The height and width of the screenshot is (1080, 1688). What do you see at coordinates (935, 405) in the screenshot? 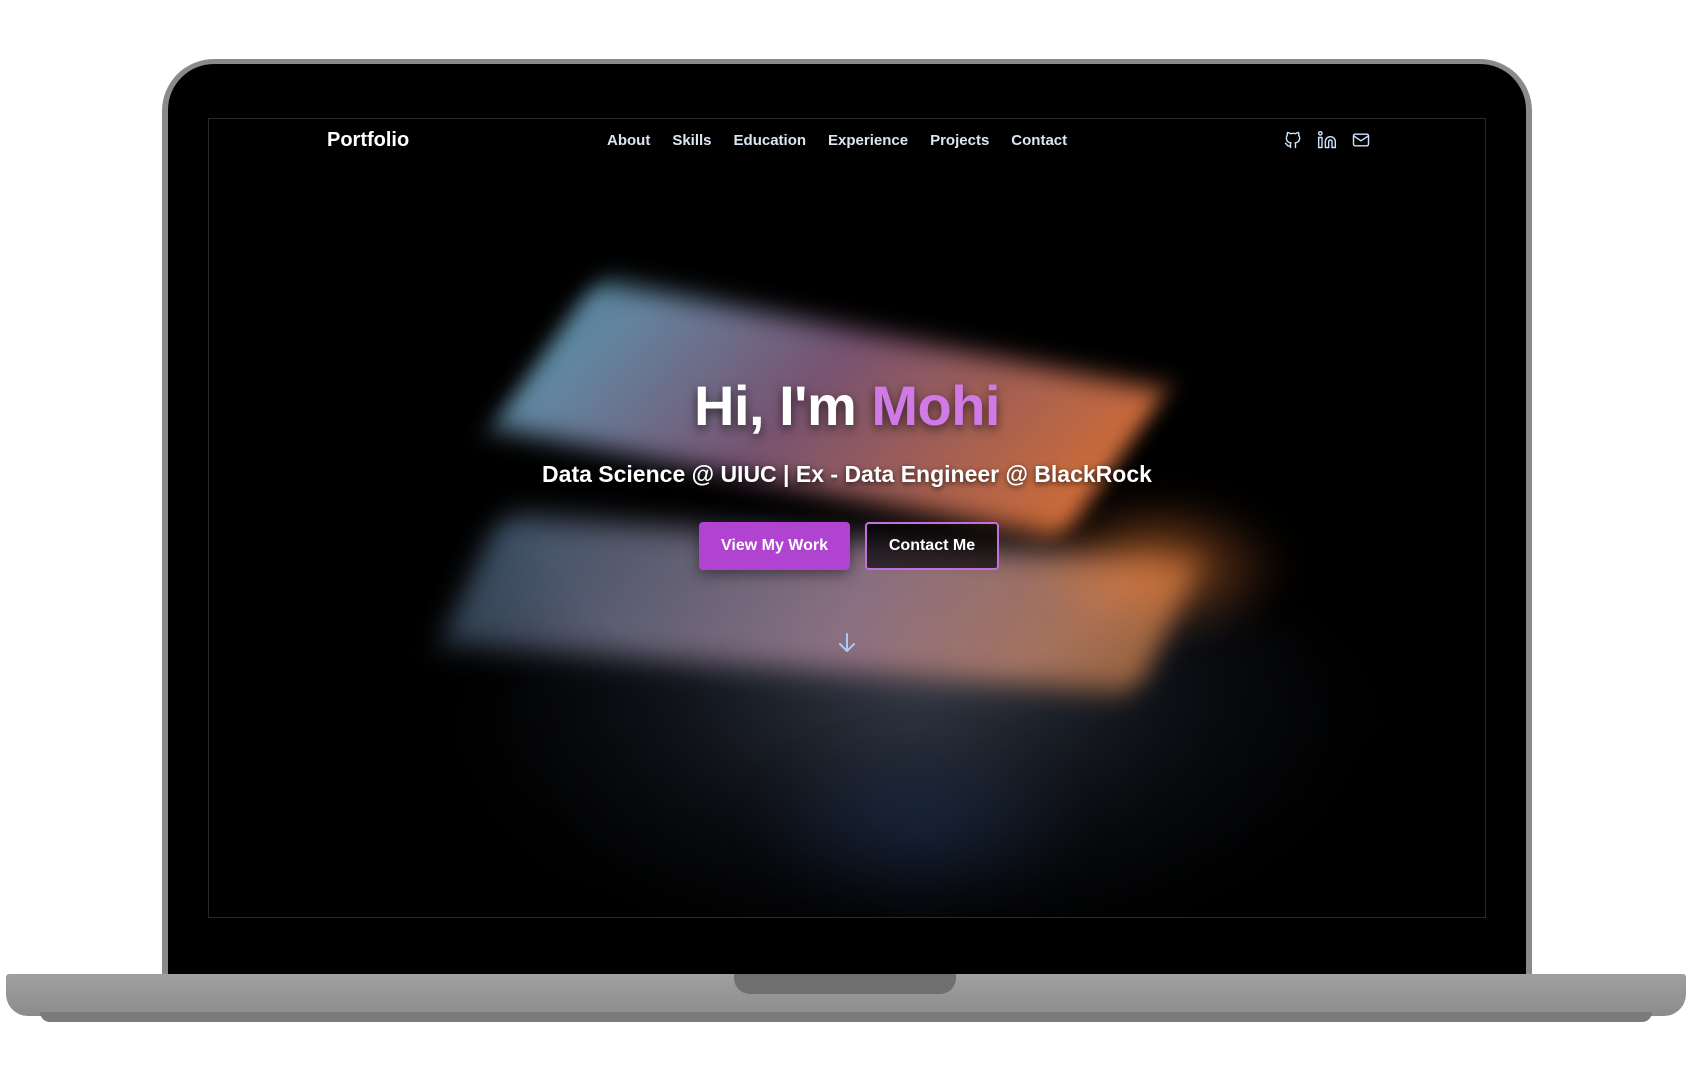
I see `hero-name: Mohi` at bounding box center [935, 405].